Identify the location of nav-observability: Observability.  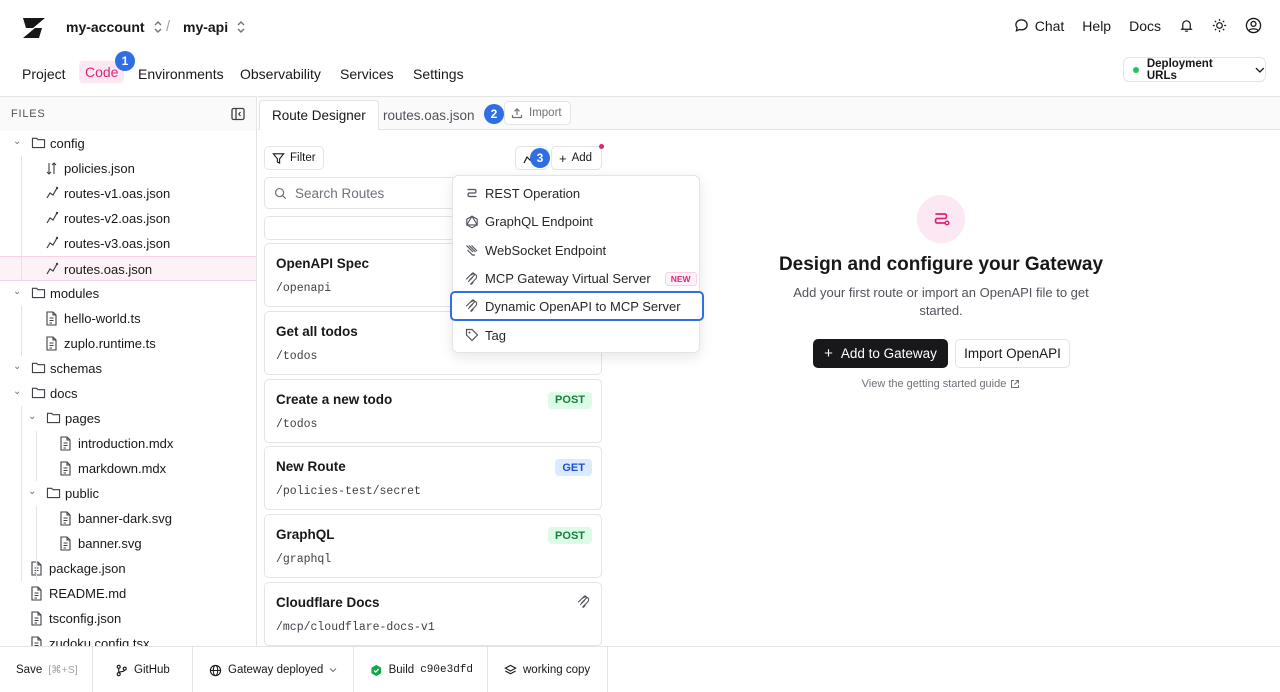
(280, 74).